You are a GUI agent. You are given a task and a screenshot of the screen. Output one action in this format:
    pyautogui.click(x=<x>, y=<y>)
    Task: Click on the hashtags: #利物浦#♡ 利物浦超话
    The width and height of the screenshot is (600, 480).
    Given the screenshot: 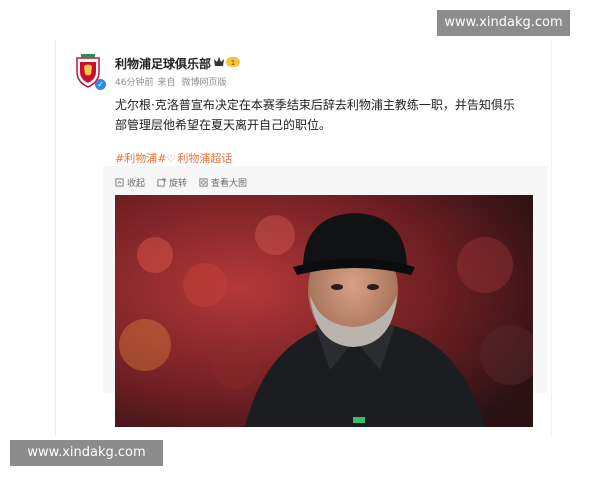 What is the action you would take?
    pyautogui.click(x=173, y=158)
    